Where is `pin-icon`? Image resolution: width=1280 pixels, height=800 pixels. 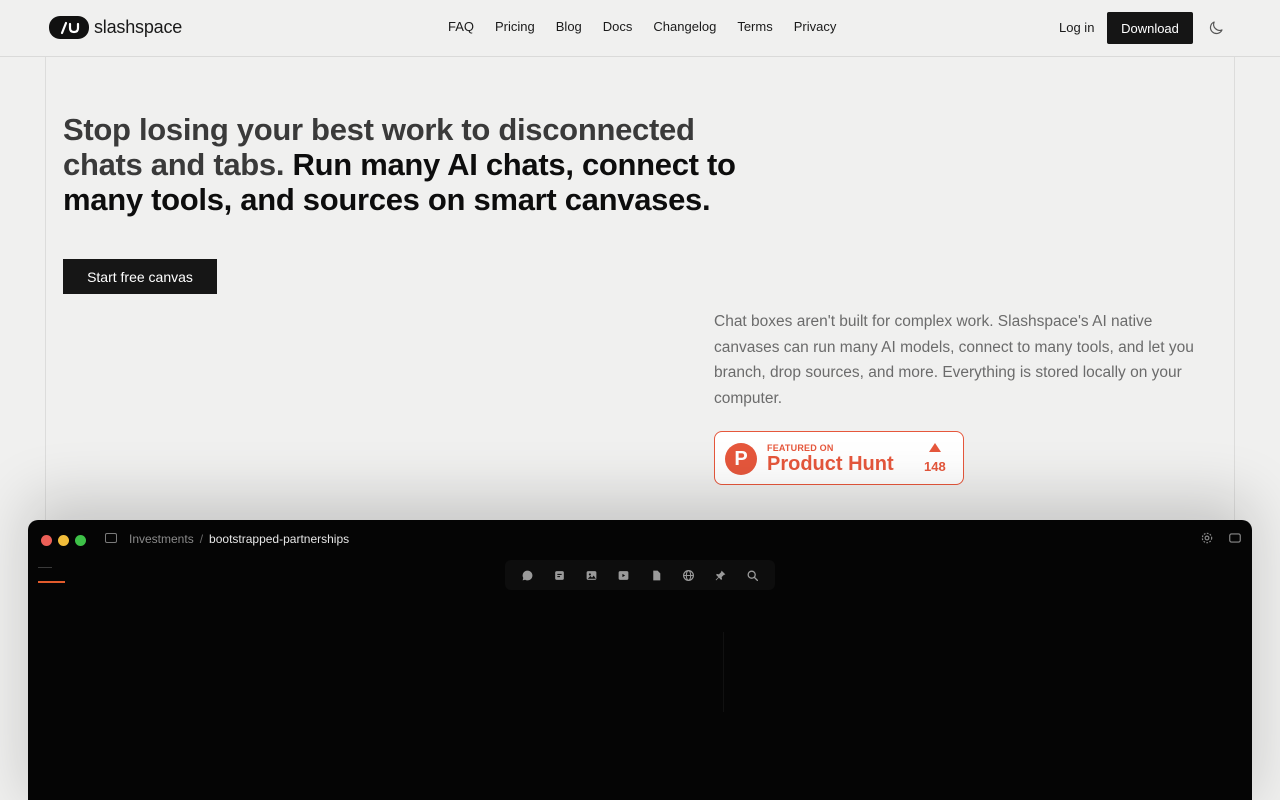 pin-icon is located at coordinates (721, 575).